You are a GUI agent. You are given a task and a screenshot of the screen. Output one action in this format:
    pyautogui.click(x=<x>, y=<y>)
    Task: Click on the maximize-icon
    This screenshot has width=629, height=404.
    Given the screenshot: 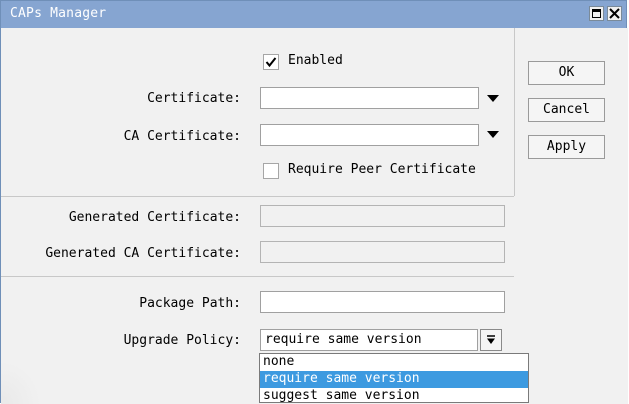 What is the action you would take?
    pyautogui.click(x=596, y=13)
    